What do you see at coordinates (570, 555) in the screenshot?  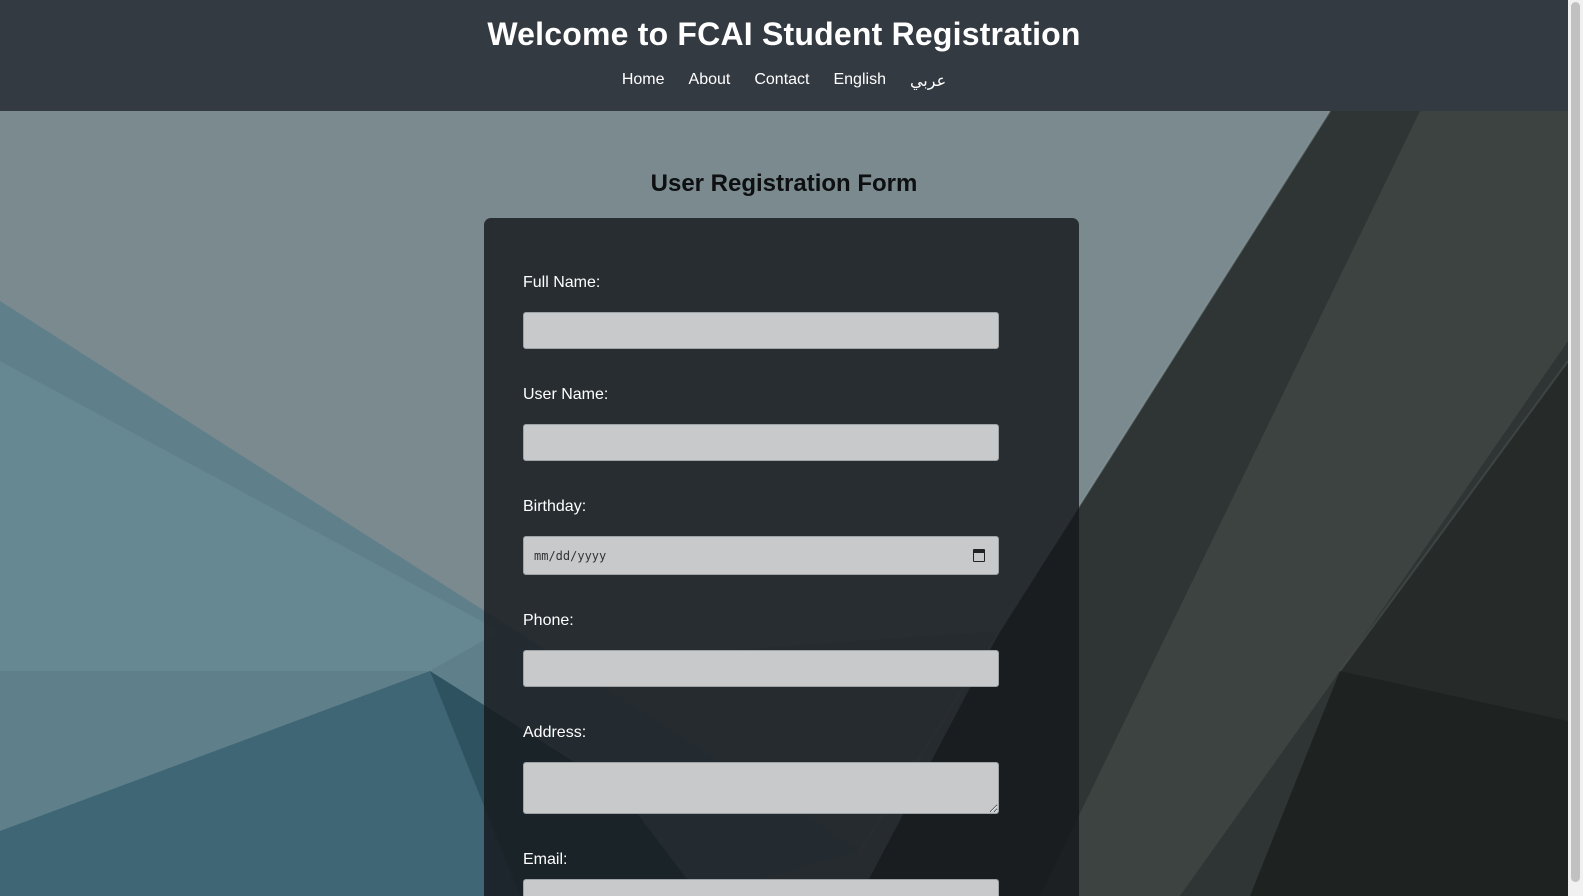 I see `birthday-placeholder: mm/dd/yyyy` at bounding box center [570, 555].